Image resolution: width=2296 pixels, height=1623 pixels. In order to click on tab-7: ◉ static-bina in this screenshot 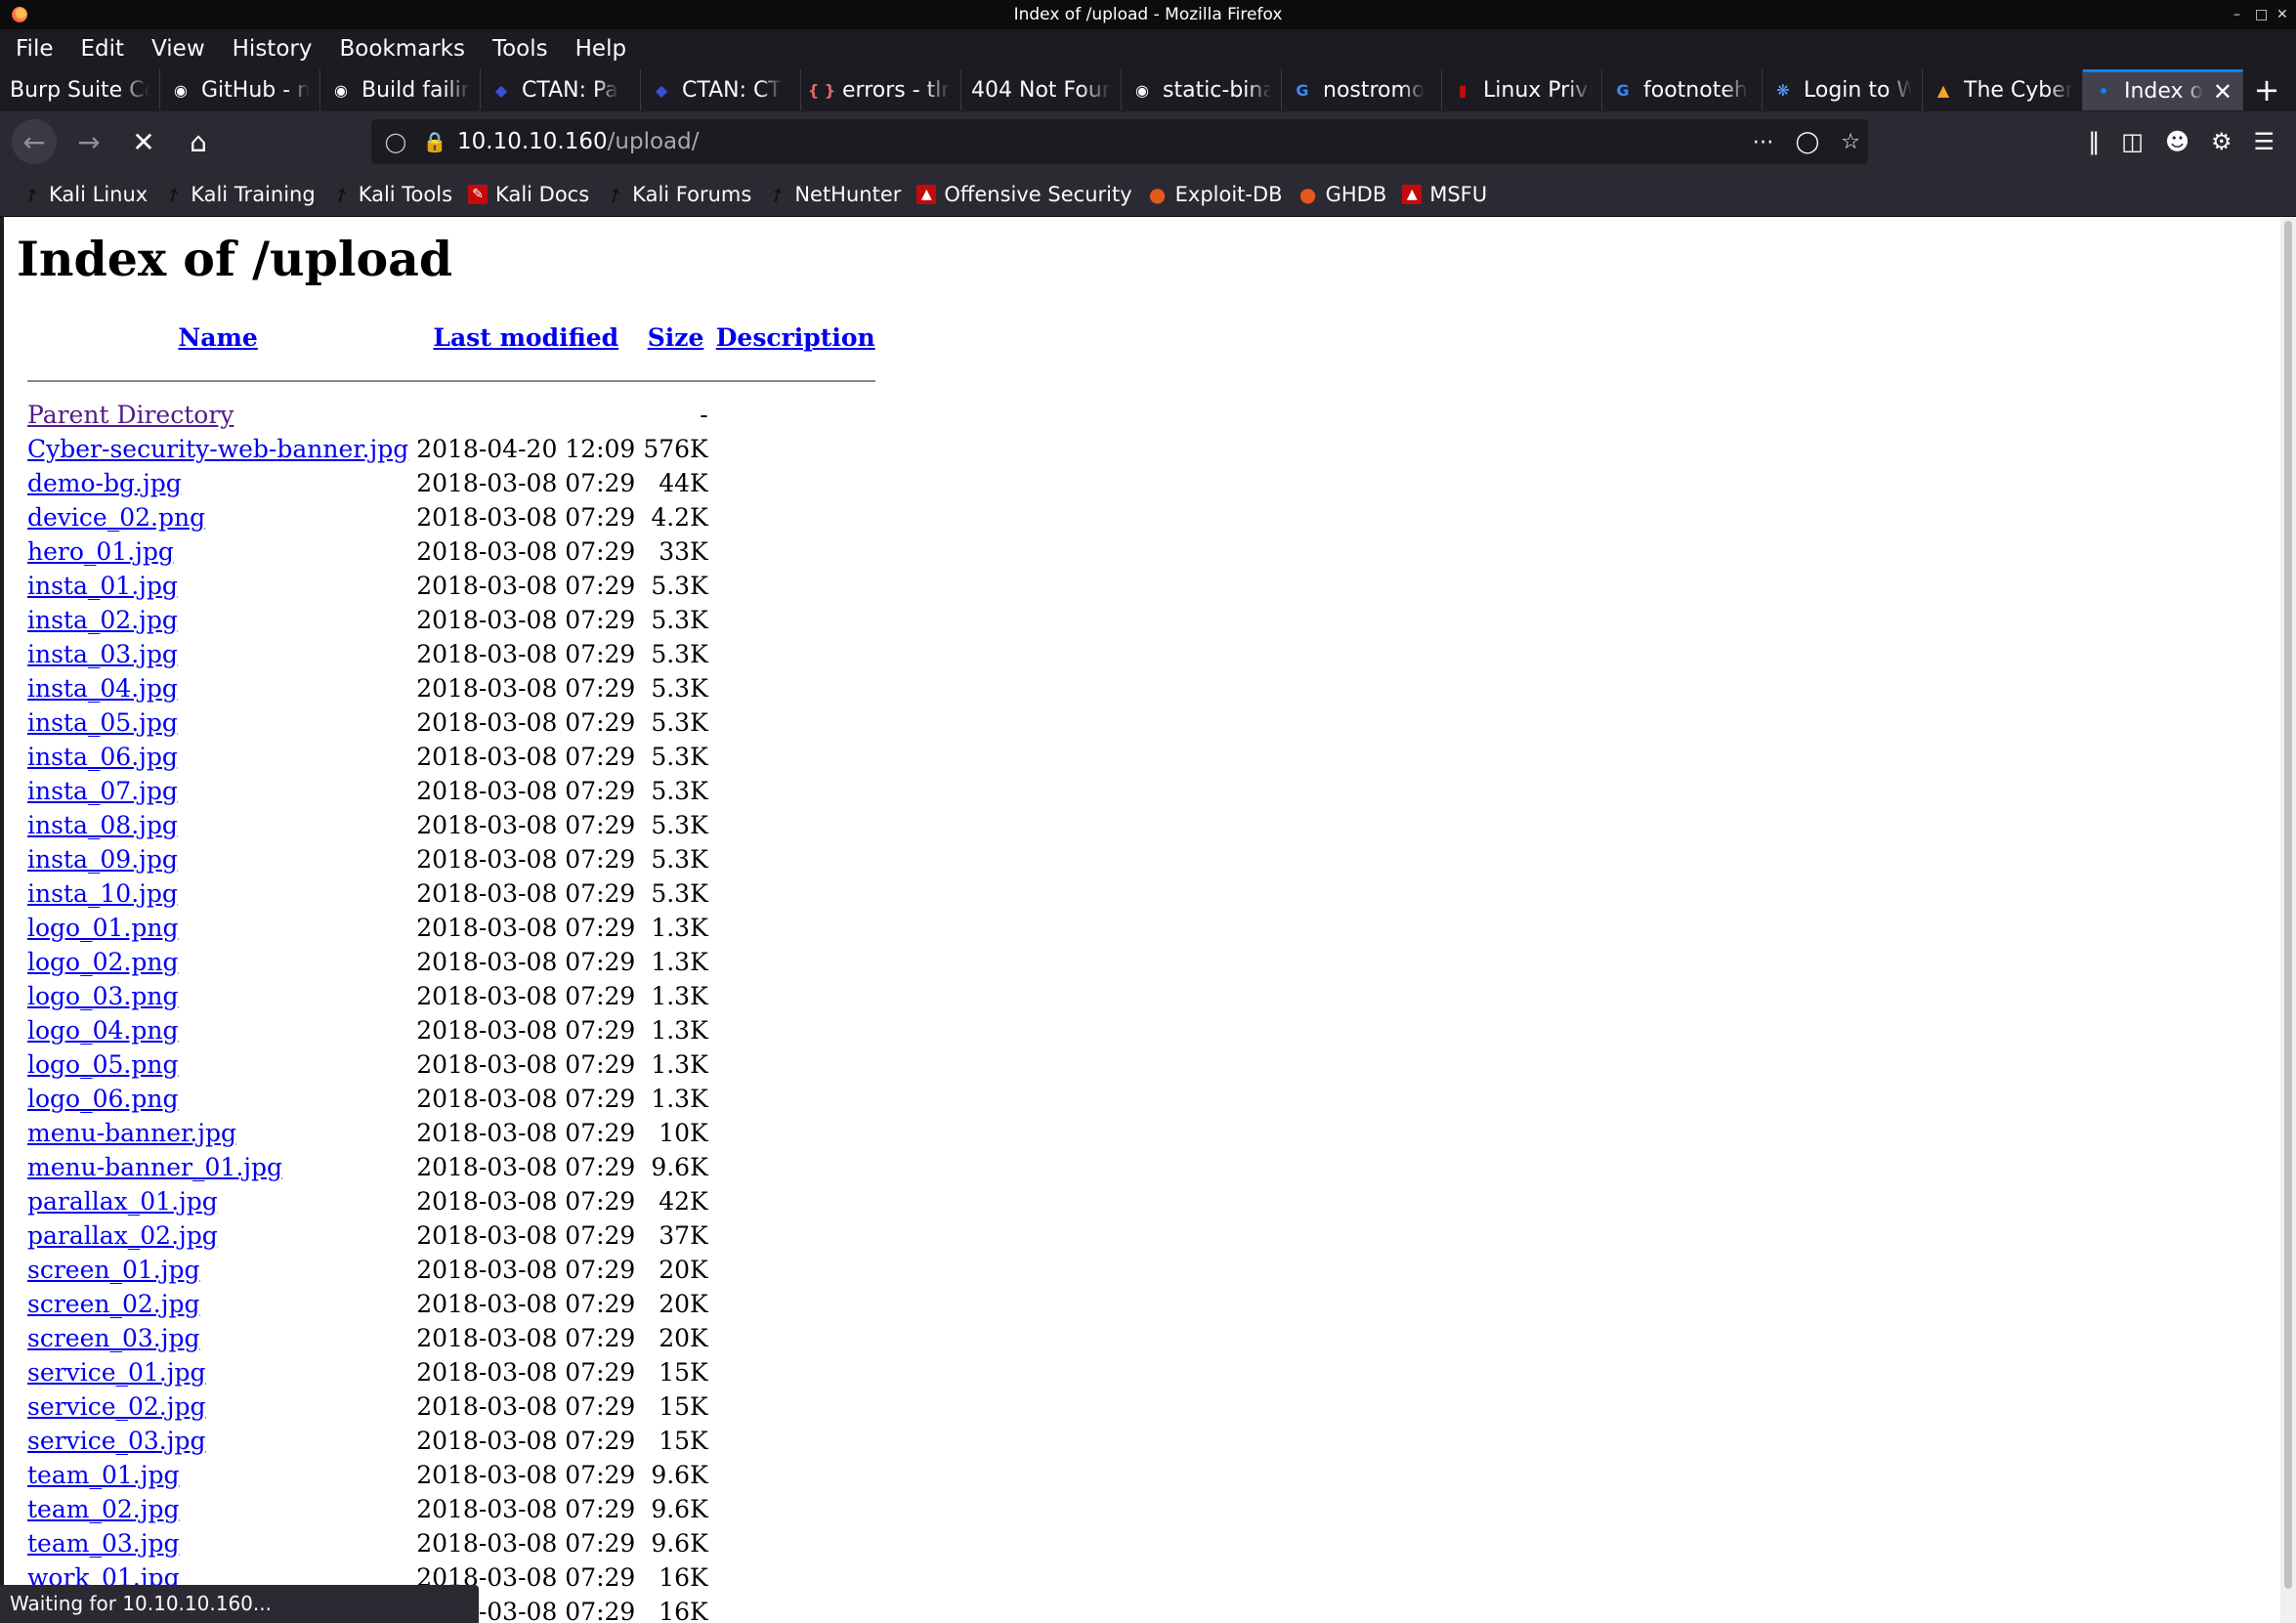, I will do `click(1202, 89)`.